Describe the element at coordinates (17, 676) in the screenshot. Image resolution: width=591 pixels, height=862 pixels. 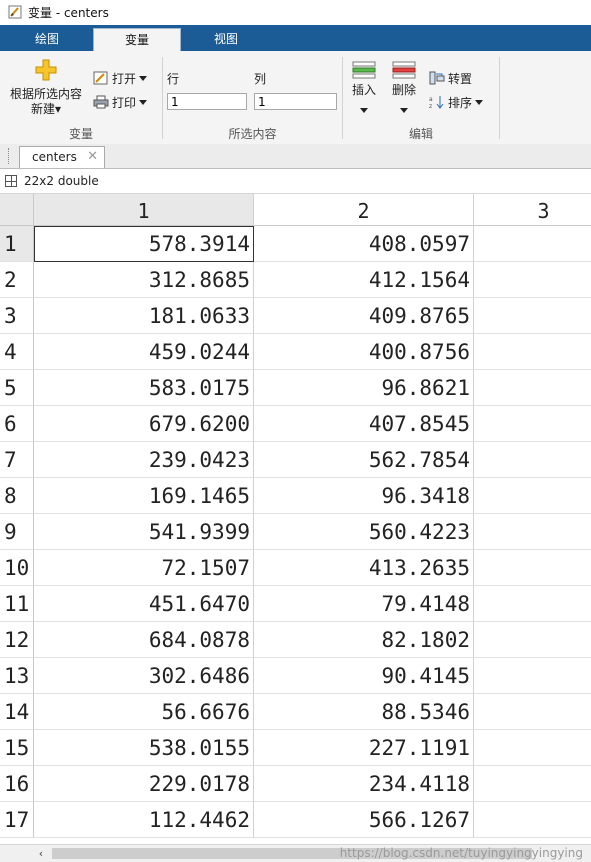
I see `row-header: 13` at that location.